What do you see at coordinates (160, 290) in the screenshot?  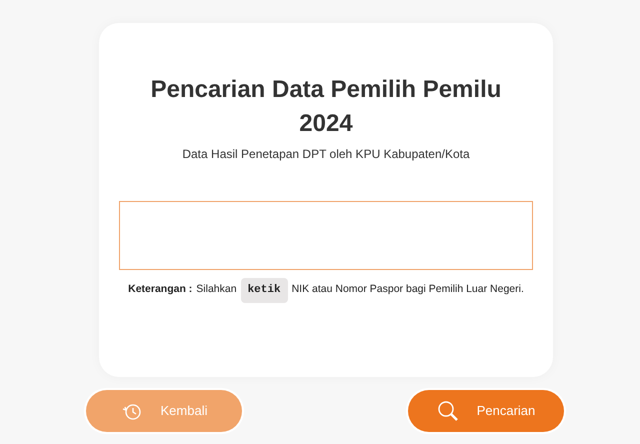 I see `note-label: Keterangan :` at bounding box center [160, 290].